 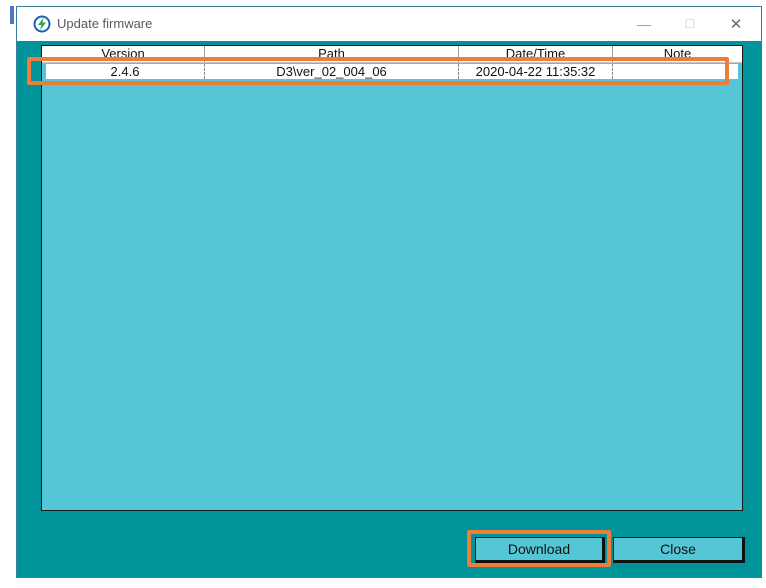 I want to click on minimize-icon: —, so click(x=644, y=24).